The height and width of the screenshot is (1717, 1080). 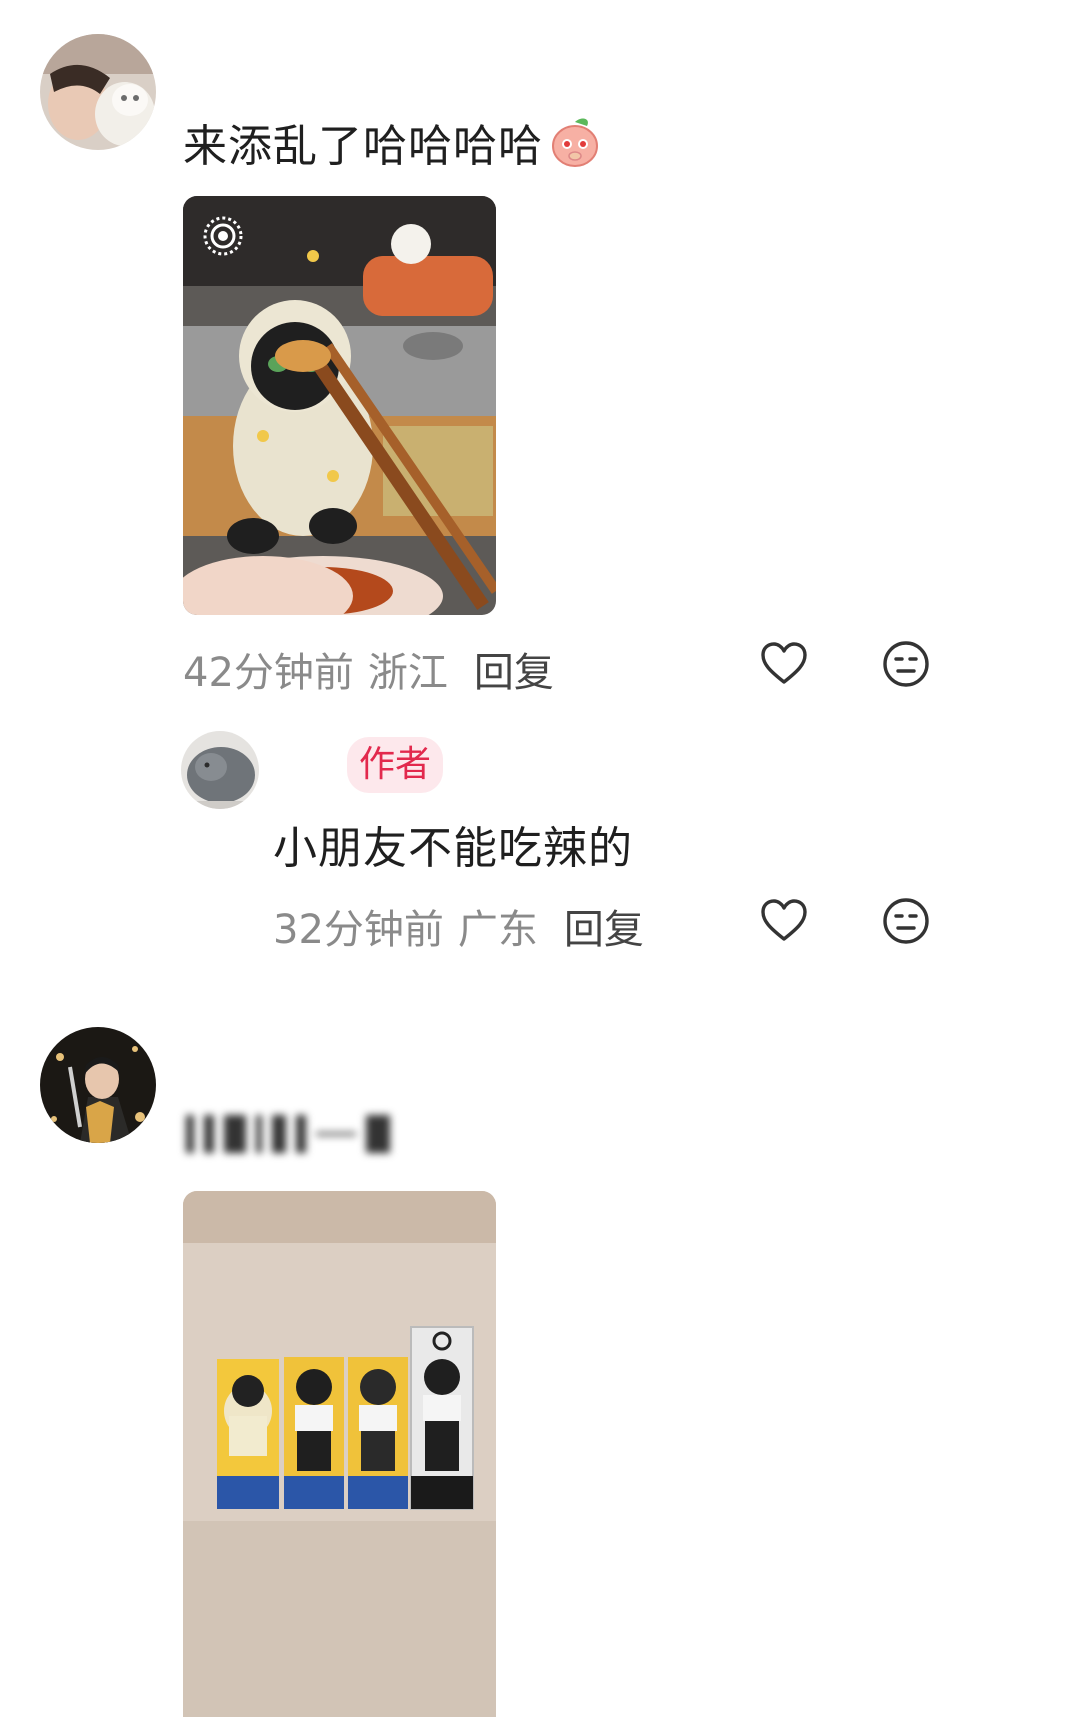 I want to click on comment-time: 42分钟前, so click(x=268, y=673).